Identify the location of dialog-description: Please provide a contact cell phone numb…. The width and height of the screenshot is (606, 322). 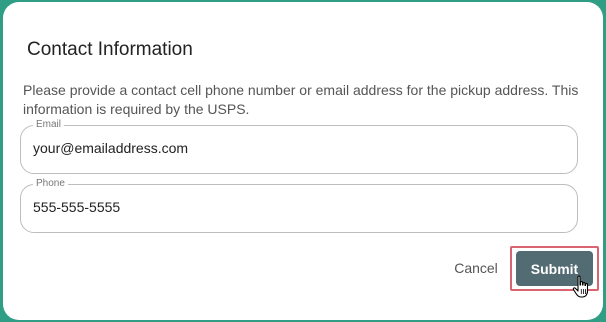
(301, 99).